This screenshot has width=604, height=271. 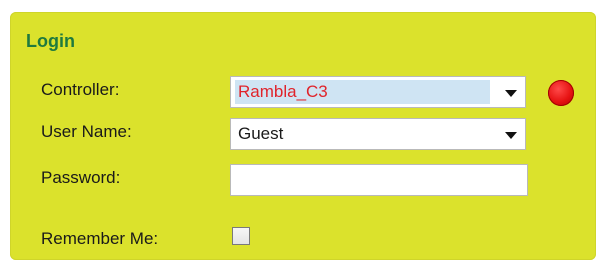 What do you see at coordinates (100, 238) in the screenshot?
I see `remember-me-label: Remember Me:` at bounding box center [100, 238].